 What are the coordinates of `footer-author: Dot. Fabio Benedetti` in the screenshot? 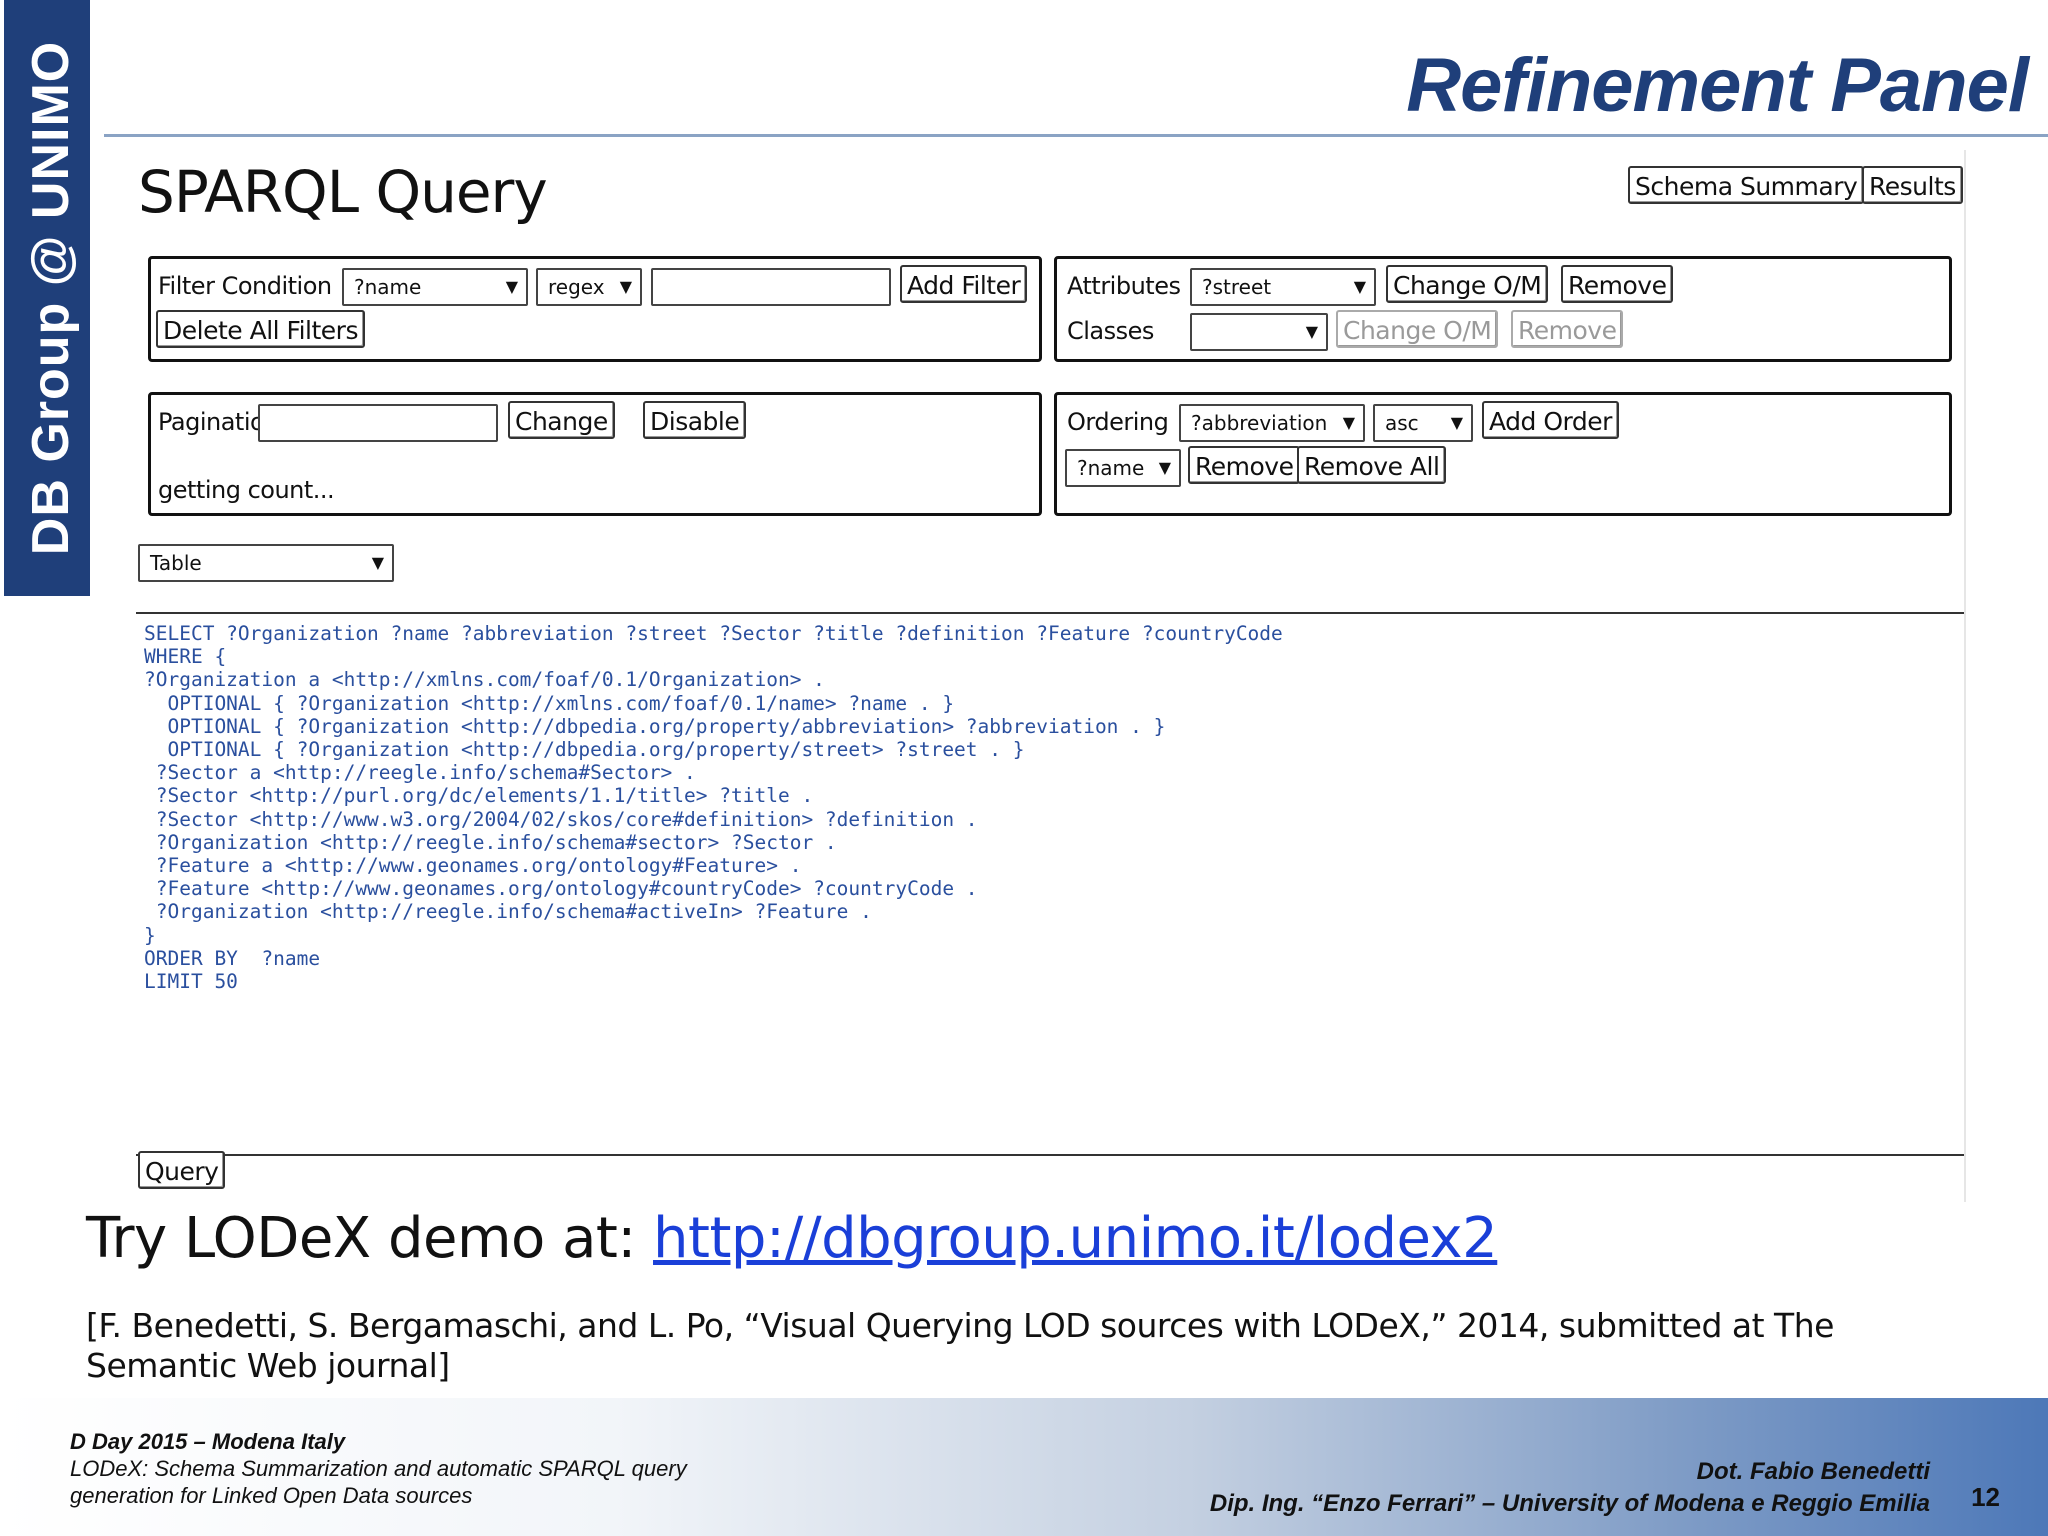 It's located at (1813, 1471).